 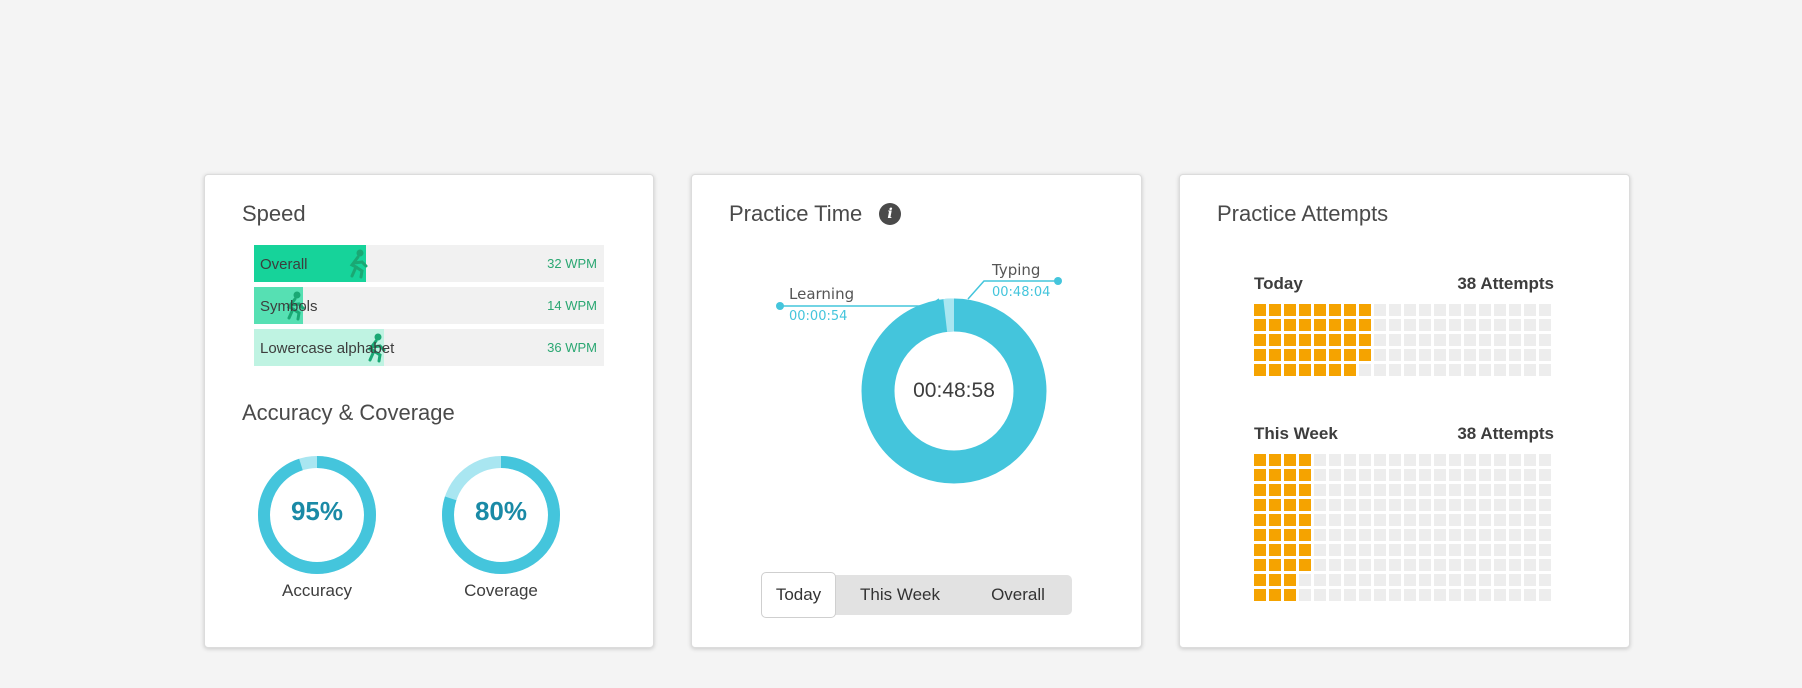 I want to click on tab-overall: Overall, so click(x=1018, y=595).